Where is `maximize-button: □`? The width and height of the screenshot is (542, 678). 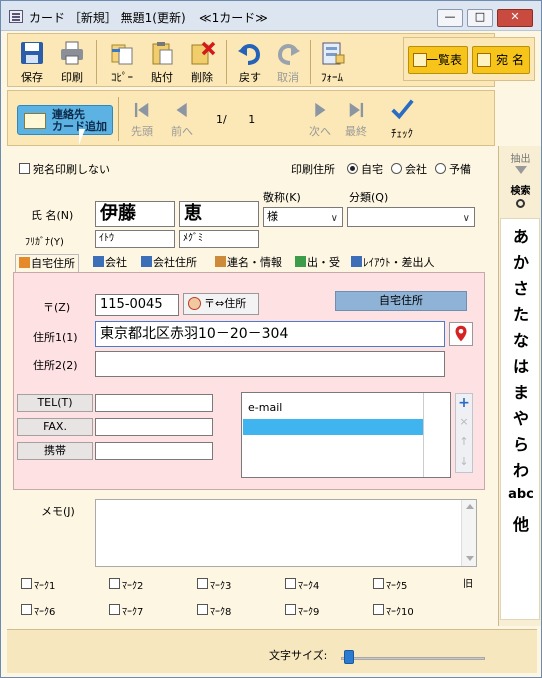 maximize-button: □ is located at coordinates (480, 18).